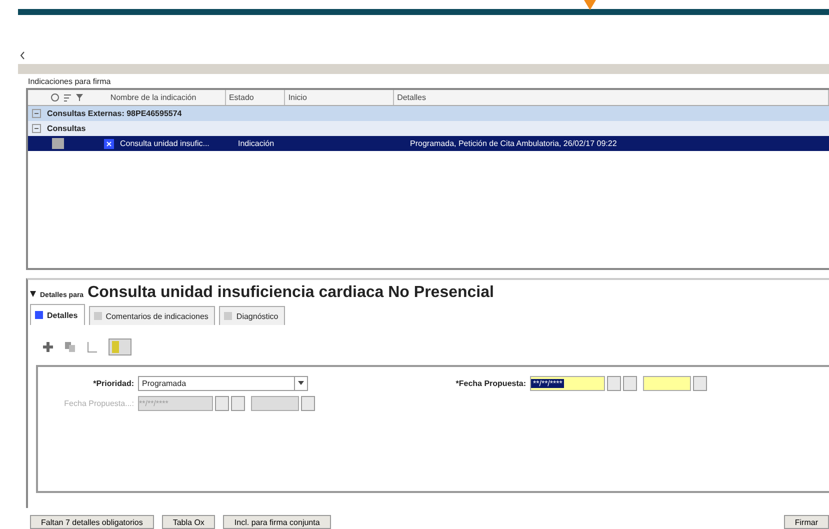 The image size is (829, 529). I want to click on table-cell-text: Indicación, so click(256, 143).